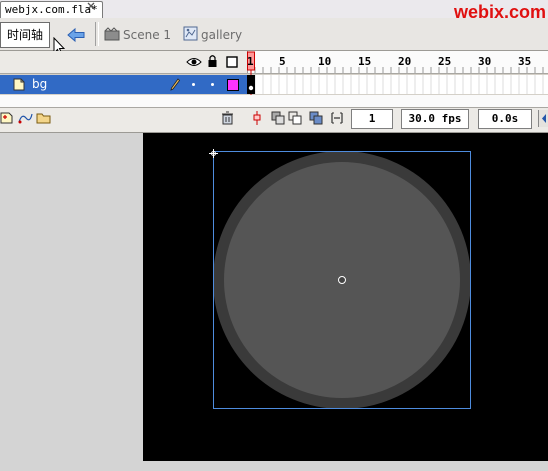  What do you see at coordinates (250, 61) in the screenshot?
I see `frame-number: 1` at bounding box center [250, 61].